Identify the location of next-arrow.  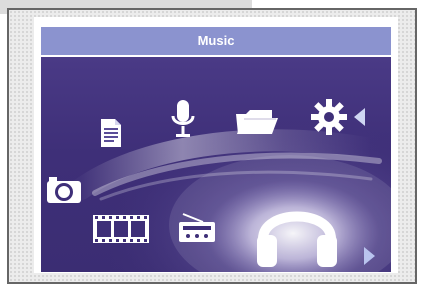
(369, 256).